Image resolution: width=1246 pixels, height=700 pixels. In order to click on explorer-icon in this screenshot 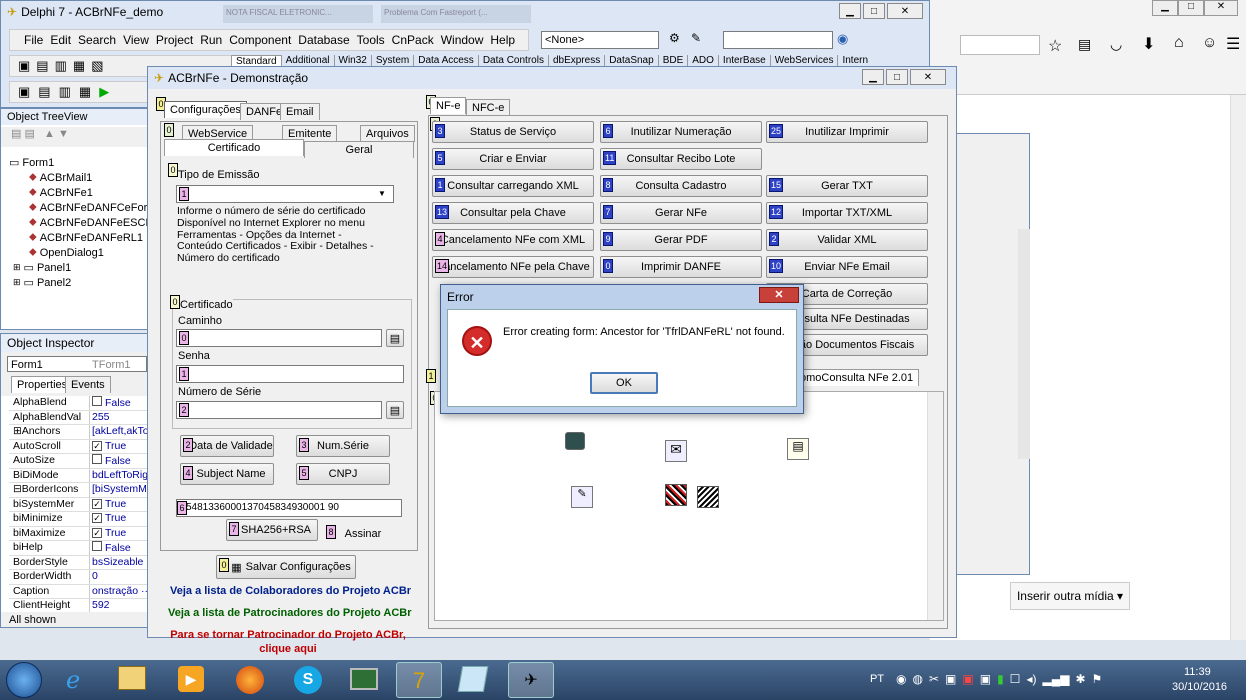, I will do `click(132, 678)`.